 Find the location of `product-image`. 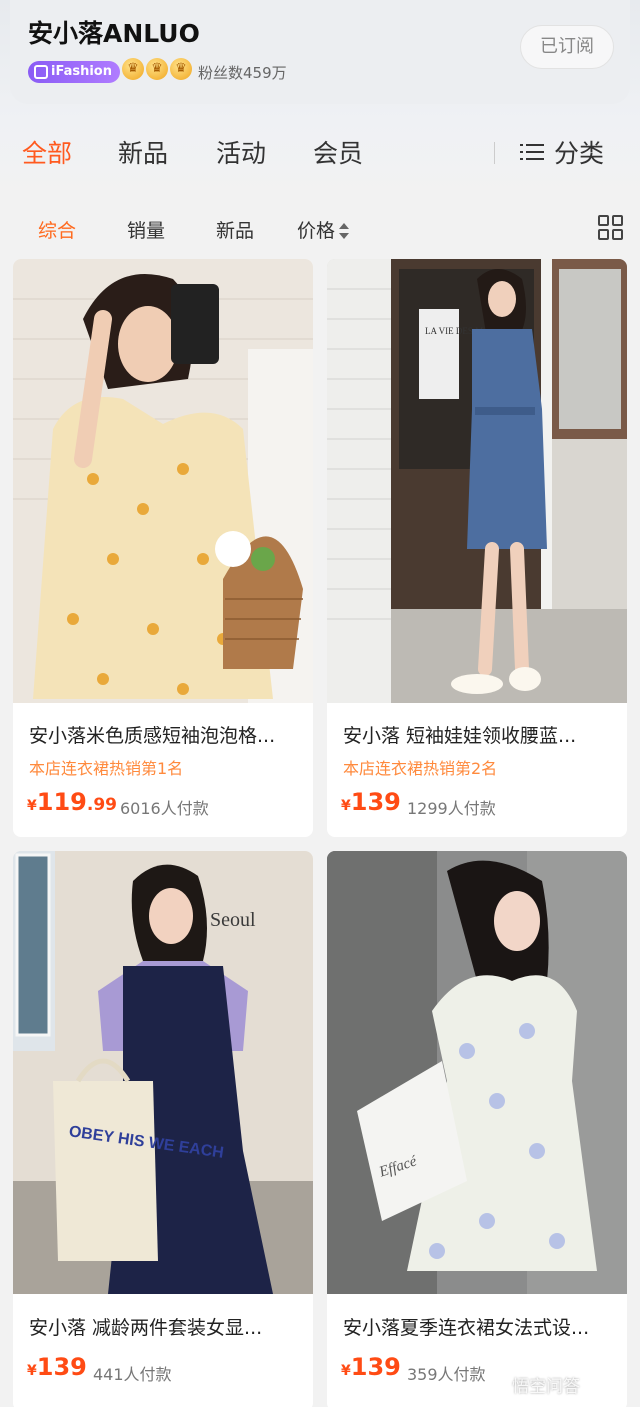

product-image is located at coordinates (163, 481).